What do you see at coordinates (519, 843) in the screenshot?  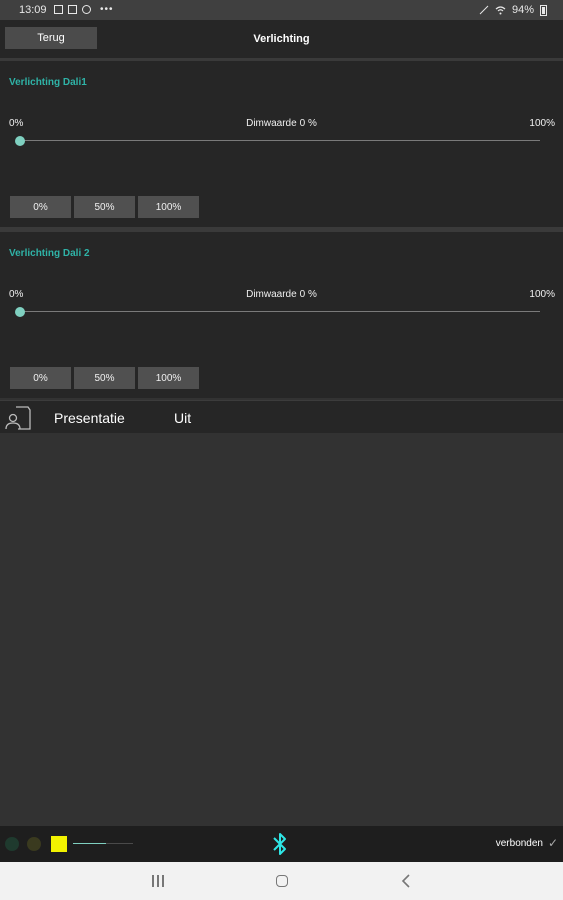 I see `connection-status: verbonden` at bounding box center [519, 843].